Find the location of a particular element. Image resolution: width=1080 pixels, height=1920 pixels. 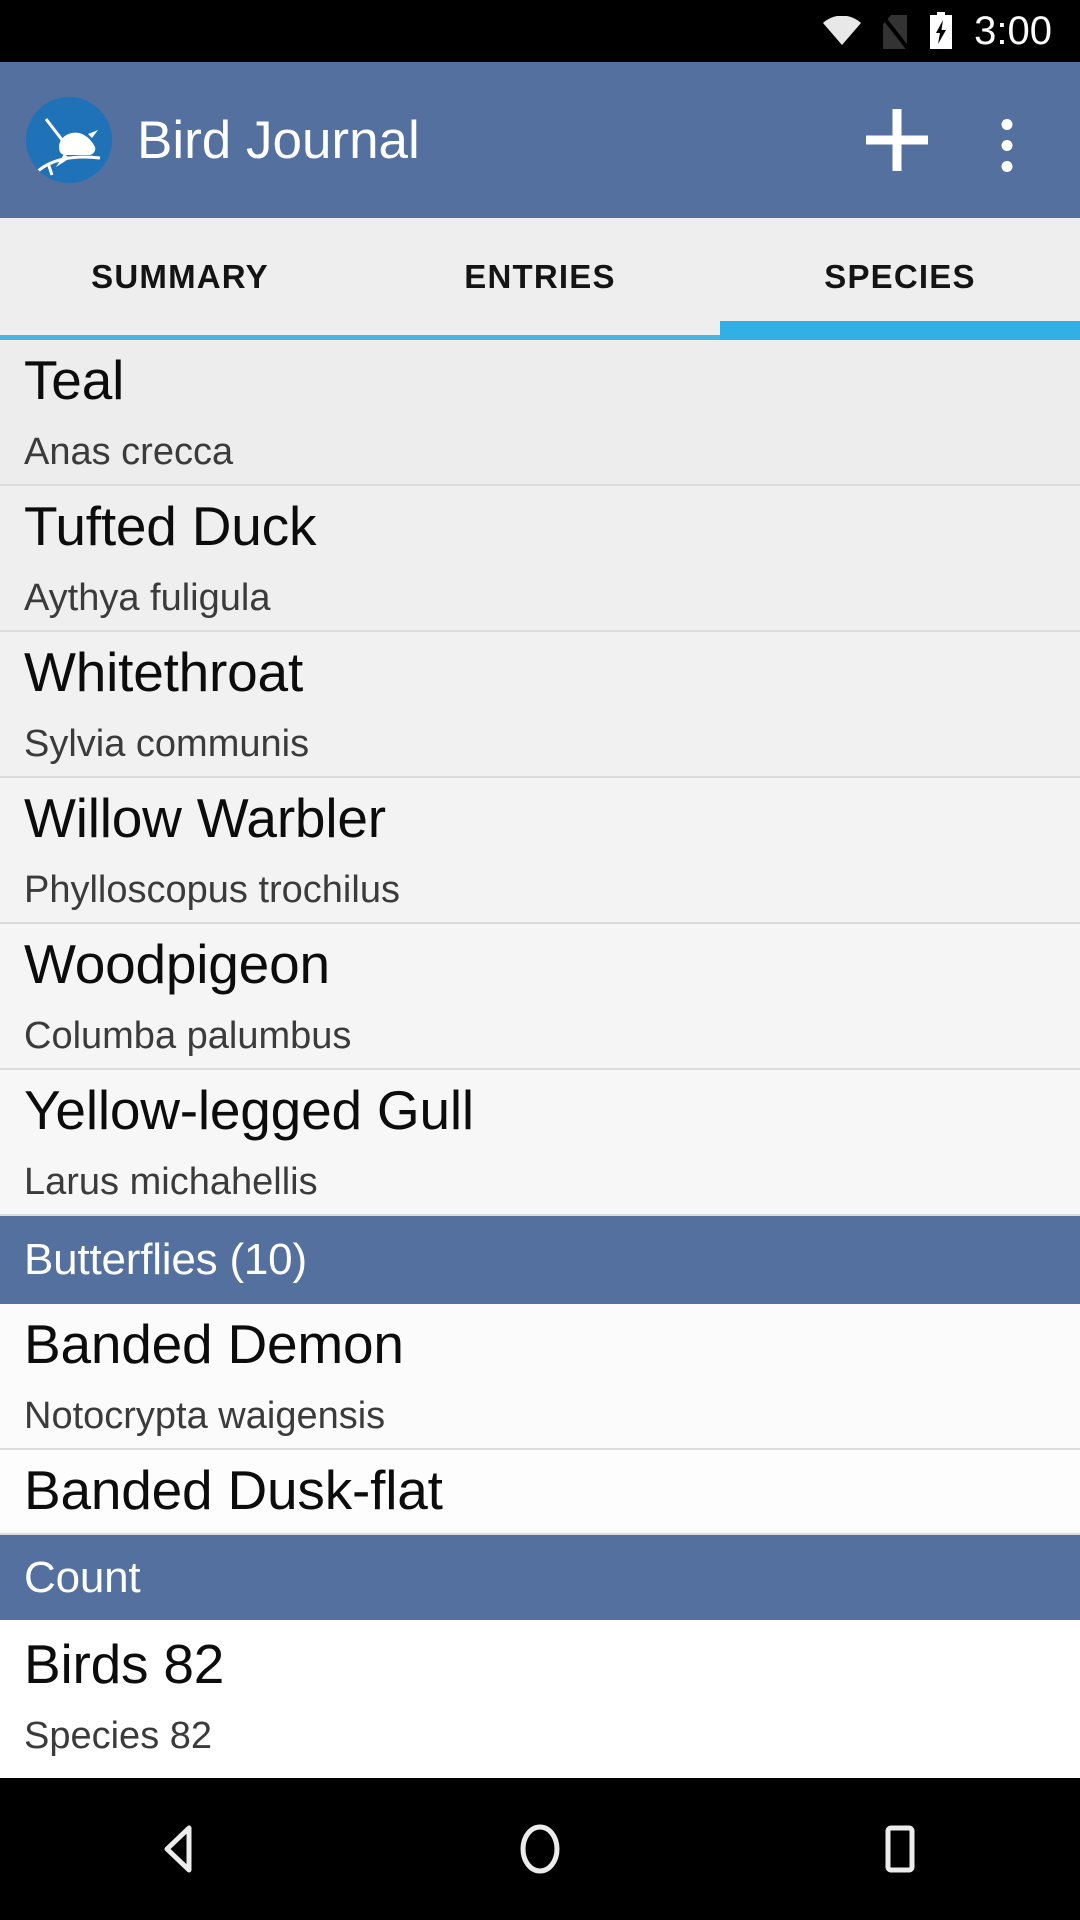

species-scientific-name: Phylloscopus trochilus is located at coordinates (212, 890).